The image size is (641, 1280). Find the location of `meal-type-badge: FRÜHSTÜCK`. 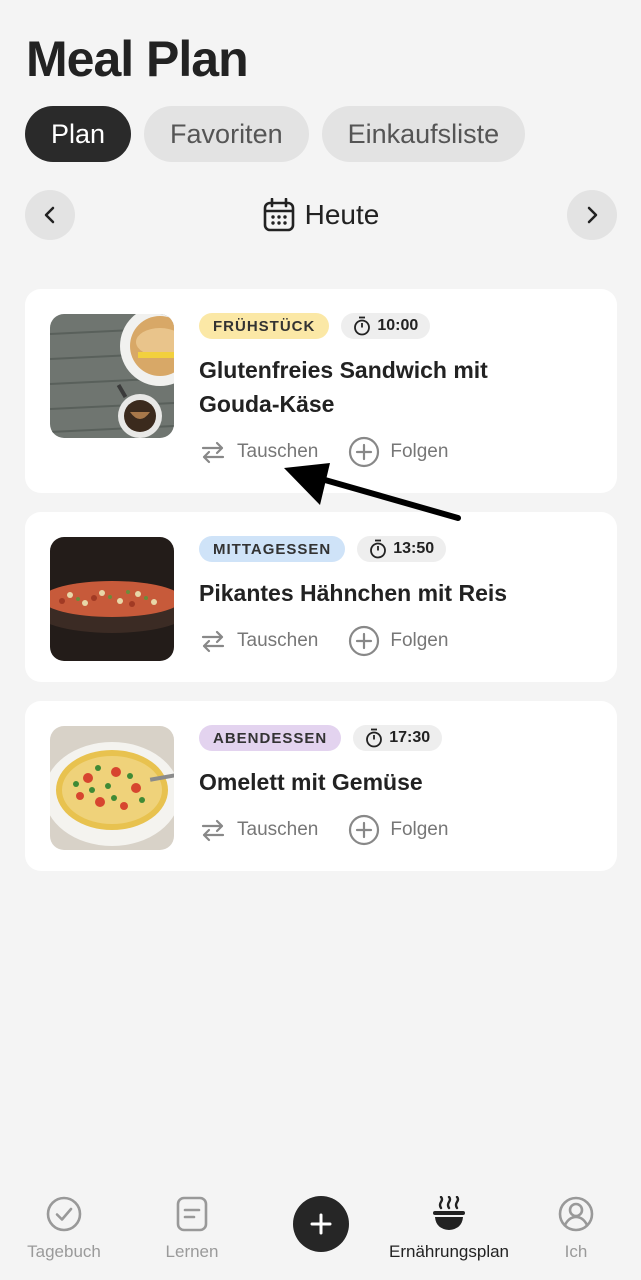

meal-type-badge: FRÜHSTÜCK is located at coordinates (264, 326).